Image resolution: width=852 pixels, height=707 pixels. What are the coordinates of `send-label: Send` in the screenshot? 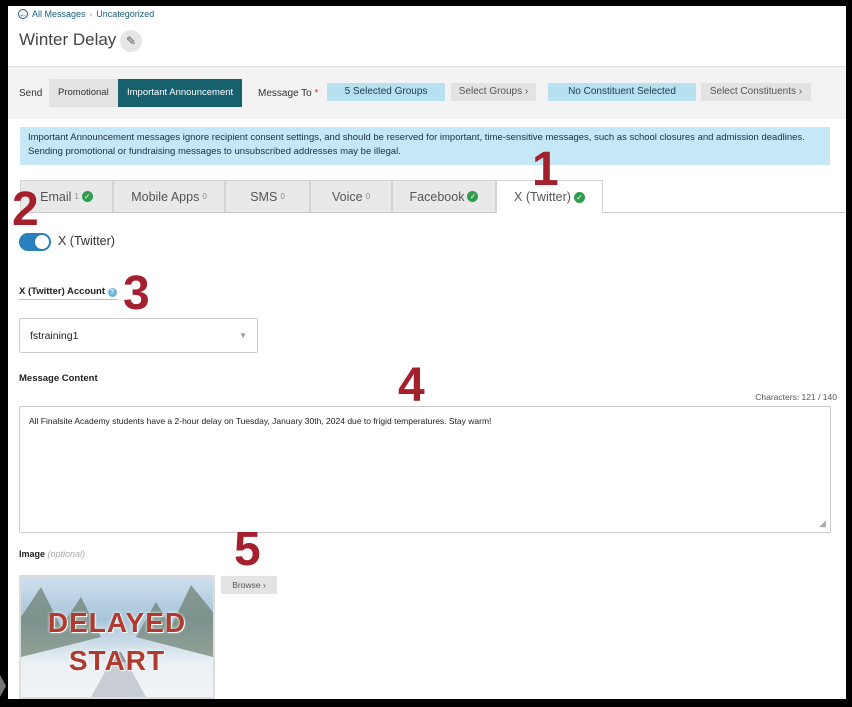 It's located at (31, 93).